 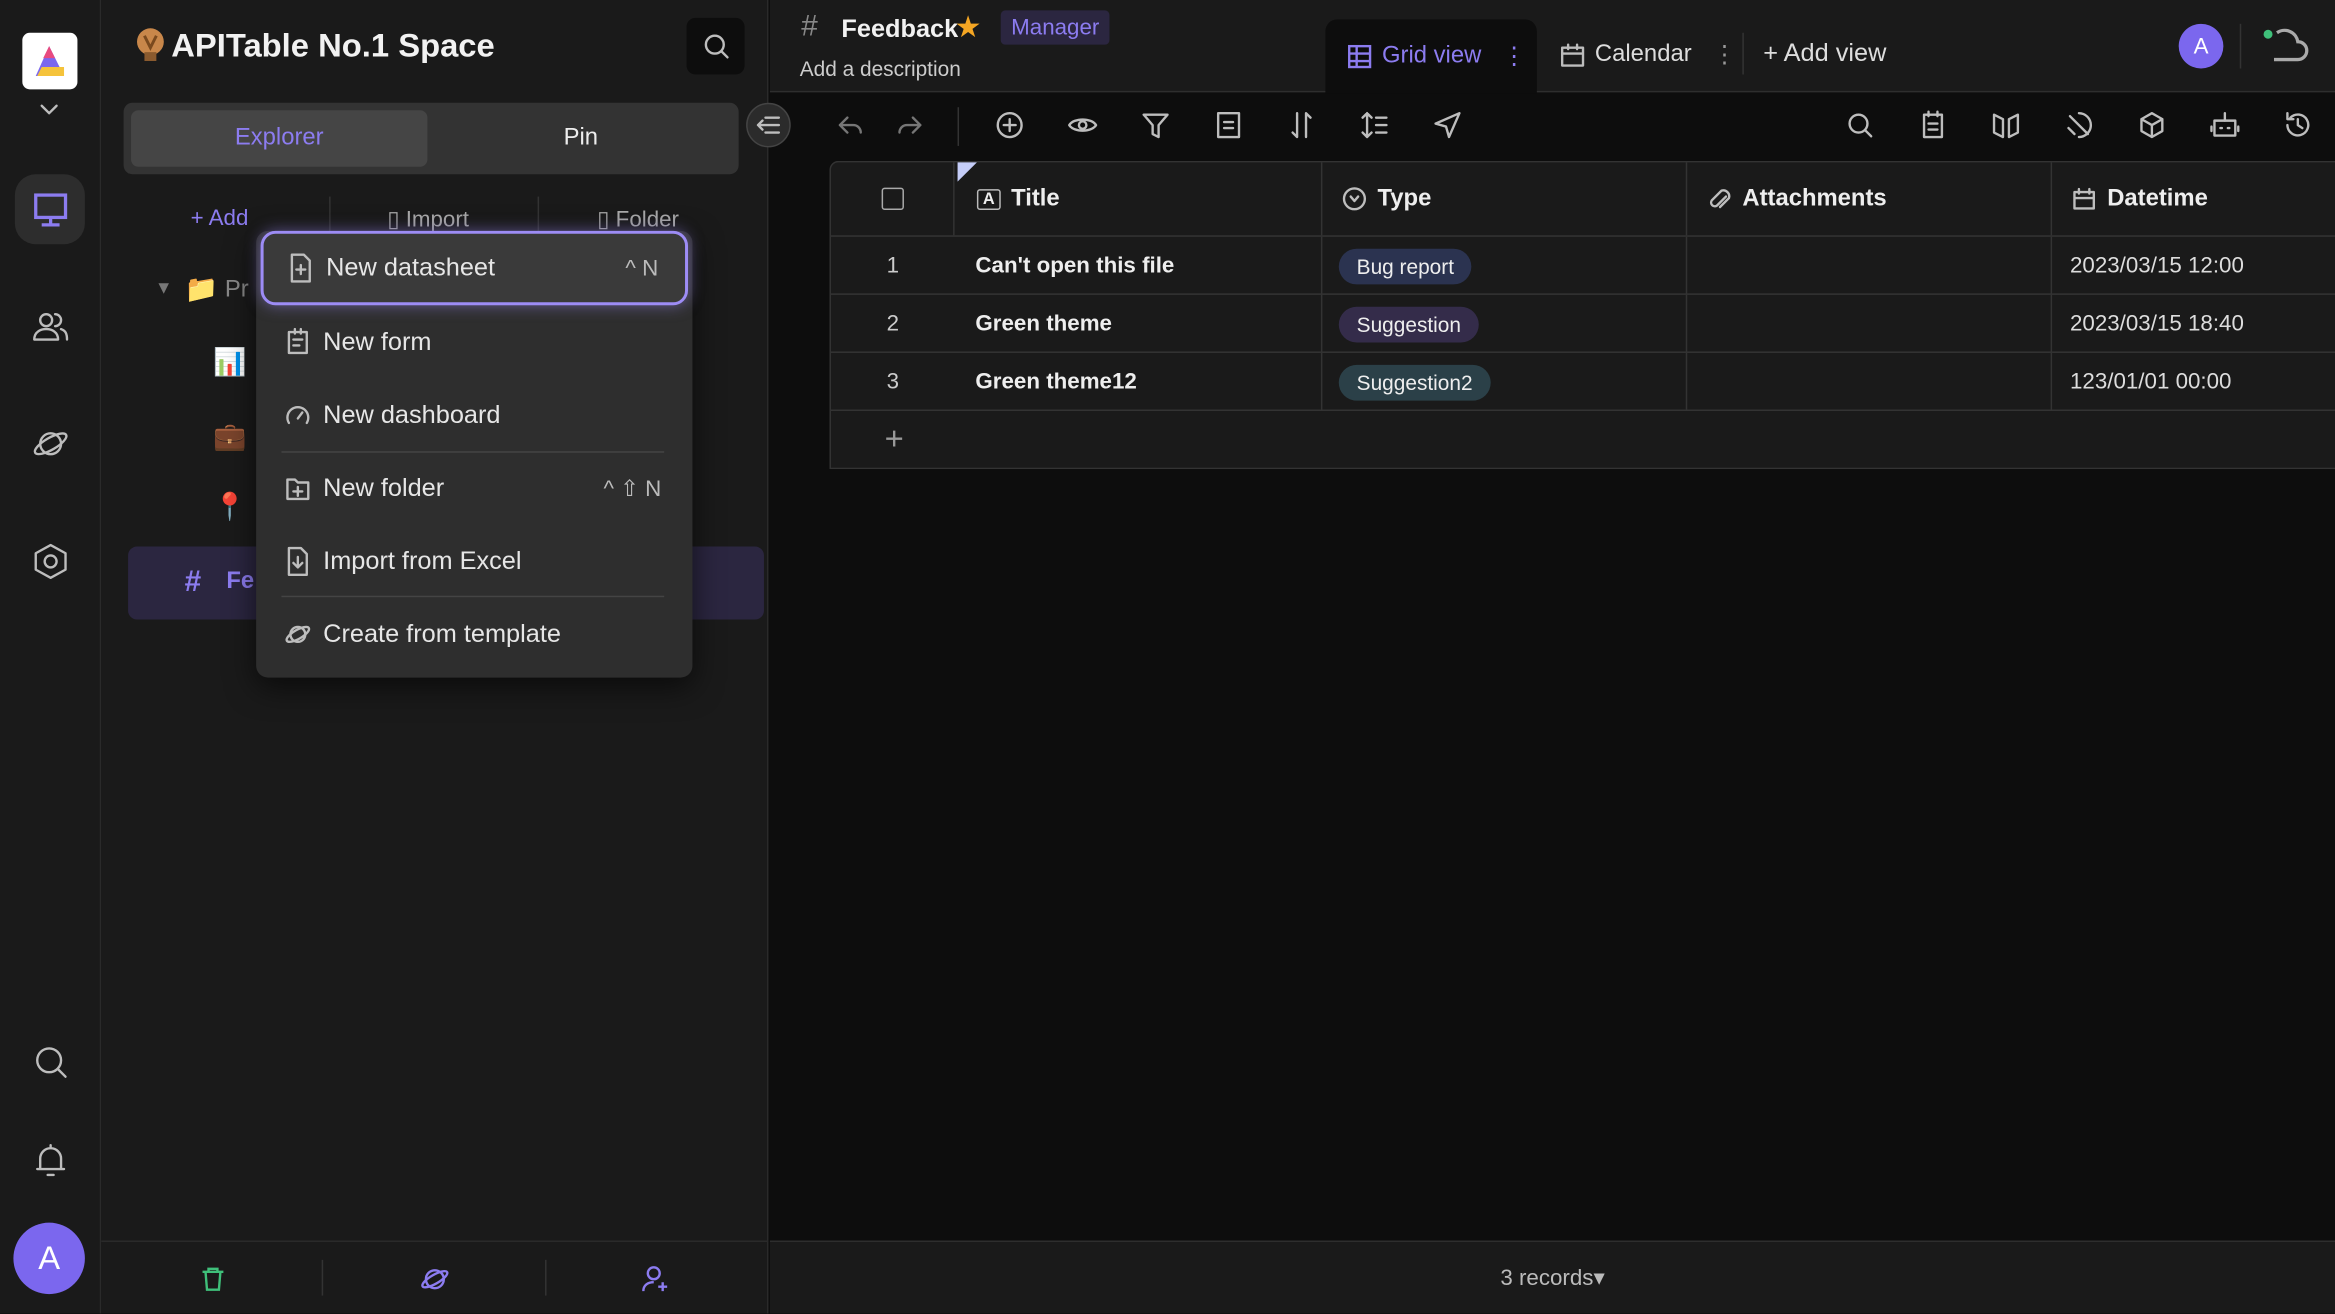 What do you see at coordinates (332, 46) in the screenshot?
I see `space-name: APITable No.1 Space` at bounding box center [332, 46].